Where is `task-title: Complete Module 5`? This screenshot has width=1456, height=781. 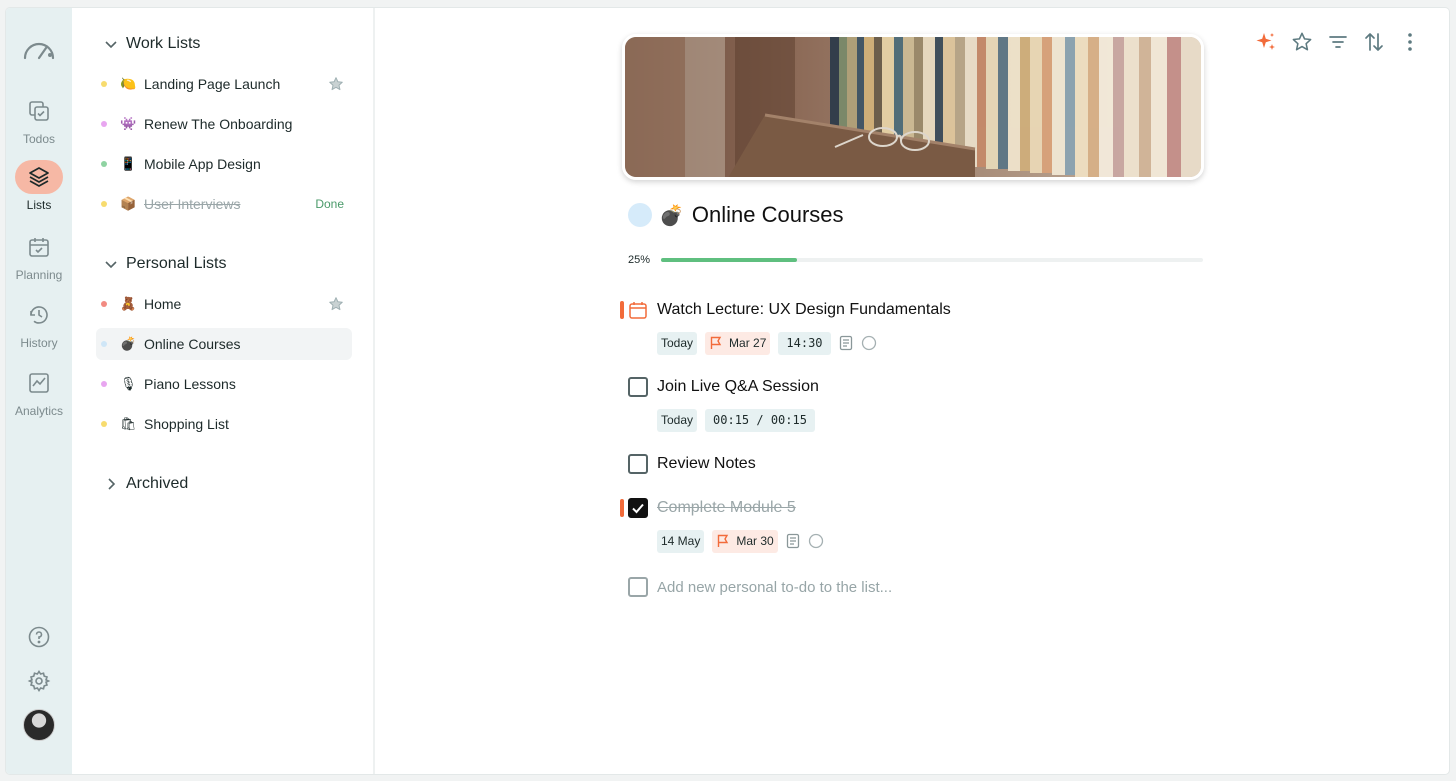
task-title: Complete Module 5 is located at coordinates (726, 508).